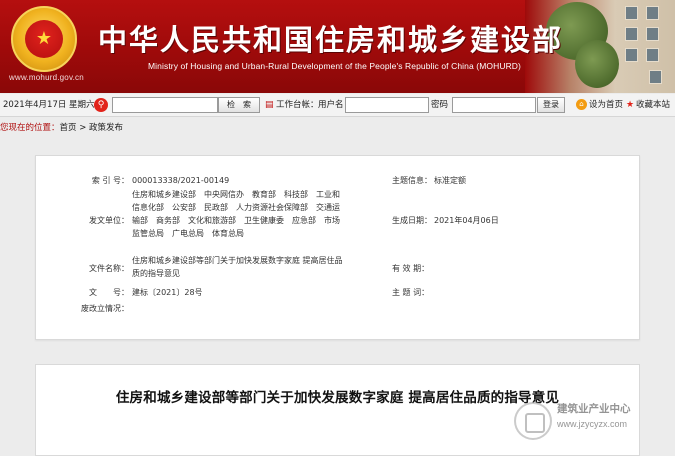  Describe the element at coordinates (653, 105) in the screenshot. I see `add-favorite-link: 收藏本站` at that location.